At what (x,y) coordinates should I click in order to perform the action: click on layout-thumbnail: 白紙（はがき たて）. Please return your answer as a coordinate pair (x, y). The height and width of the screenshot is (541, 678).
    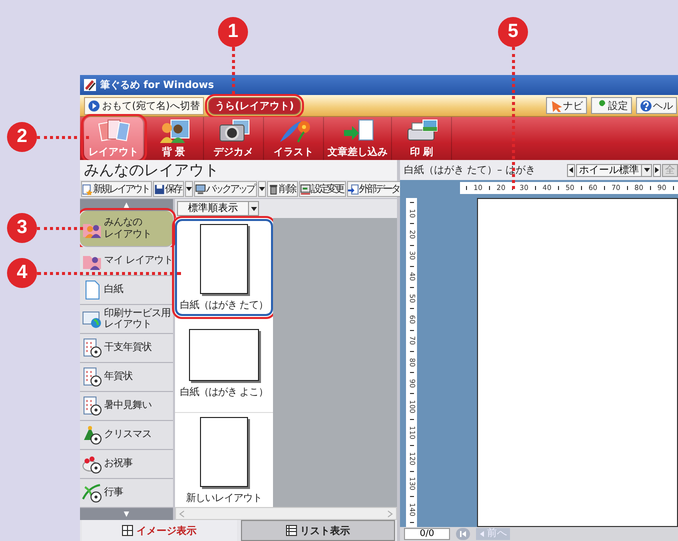
    Looking at the image, I should click on (224, 267).